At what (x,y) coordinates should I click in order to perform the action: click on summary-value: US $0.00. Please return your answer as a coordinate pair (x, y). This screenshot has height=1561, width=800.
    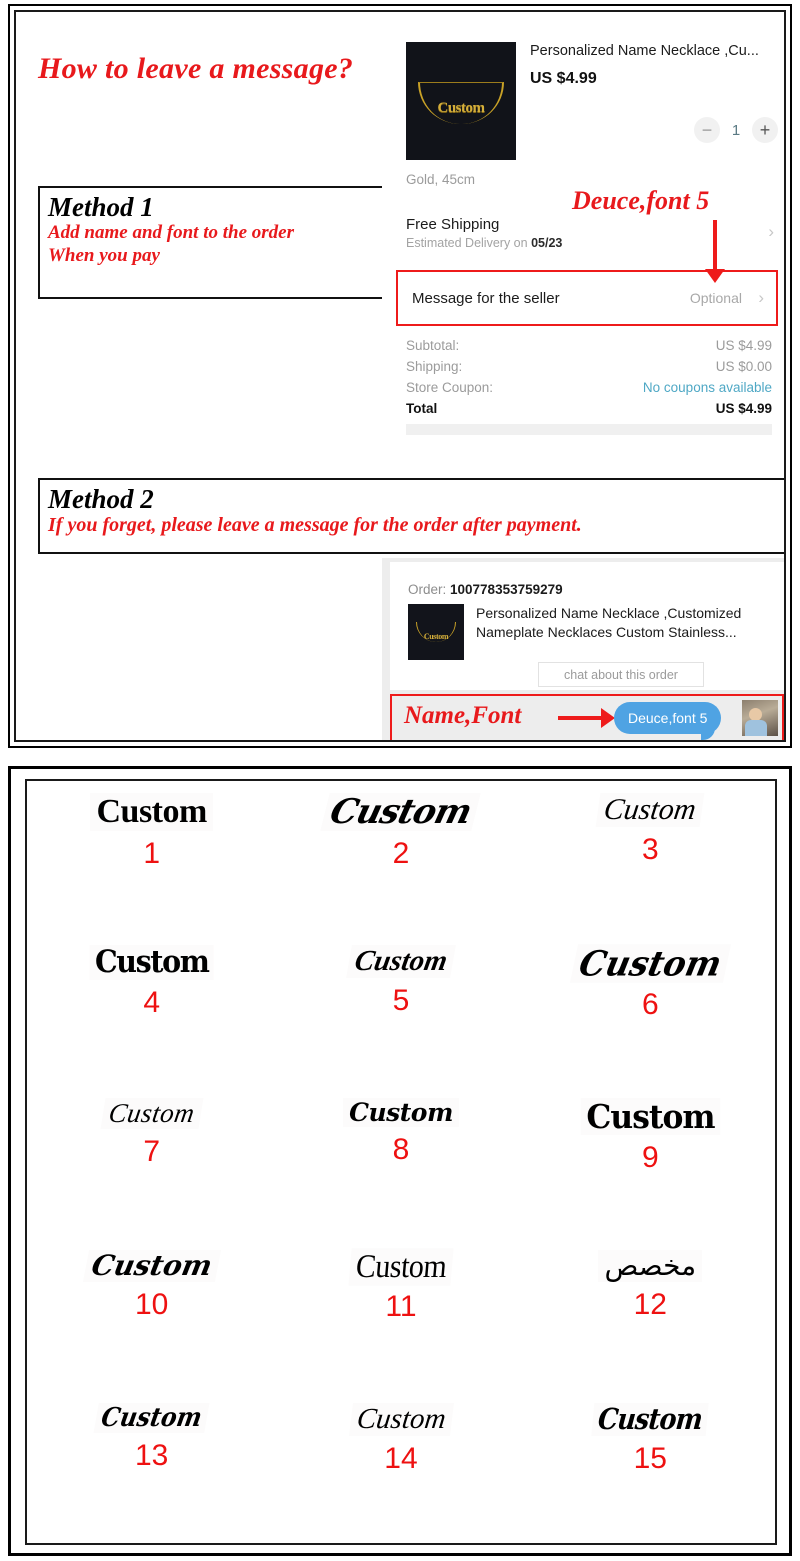
    Looking at the image, I should click on (743, 366).